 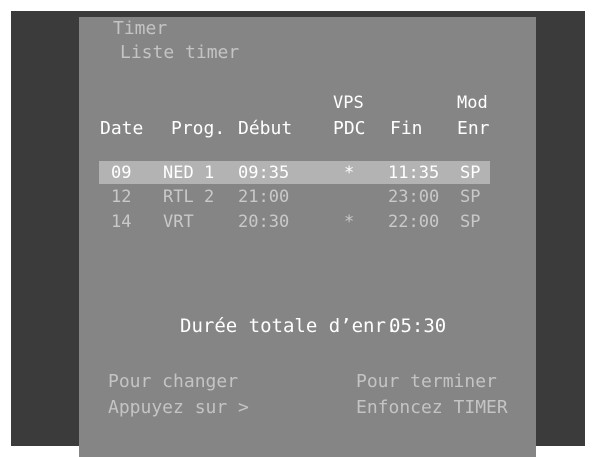 What do you see at coordinates (264, 222) in the screenshot?
I see `row-start-time: 20:30` at bounding box center [264, 222].